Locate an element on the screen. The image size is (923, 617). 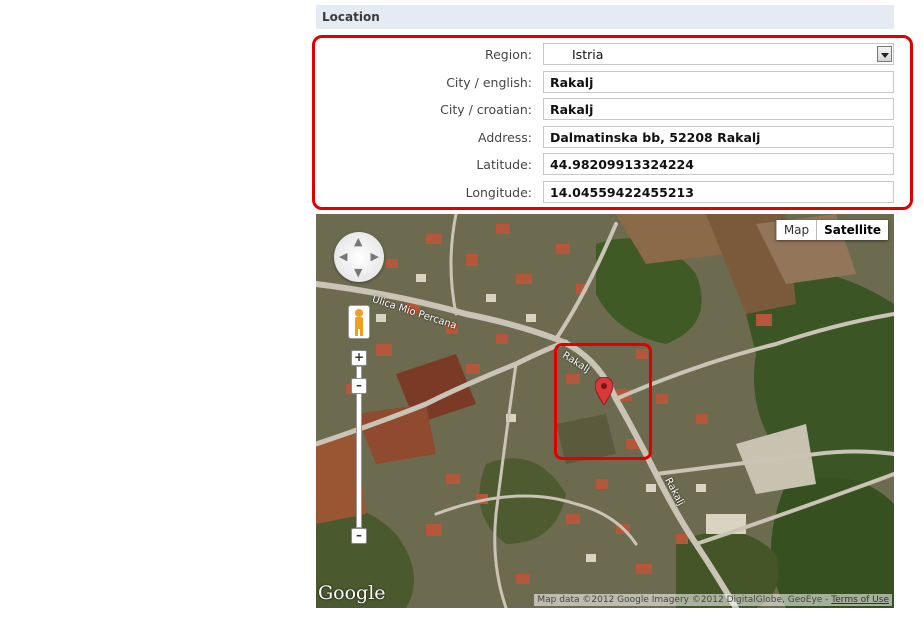
map-type-control: Map Satellite is located at coordinates (831, 230).